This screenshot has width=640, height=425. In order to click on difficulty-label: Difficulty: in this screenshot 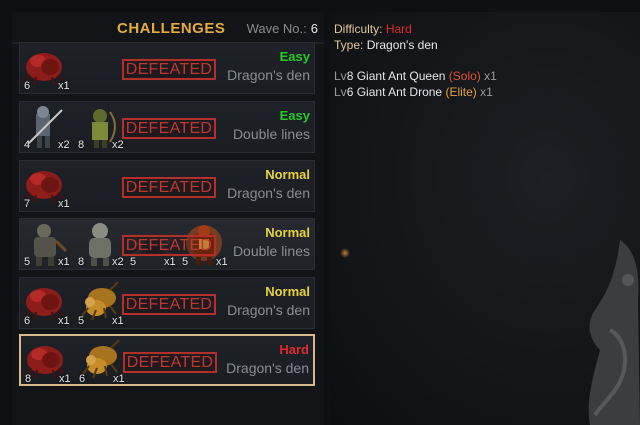, I will do `click(358, 29)`.